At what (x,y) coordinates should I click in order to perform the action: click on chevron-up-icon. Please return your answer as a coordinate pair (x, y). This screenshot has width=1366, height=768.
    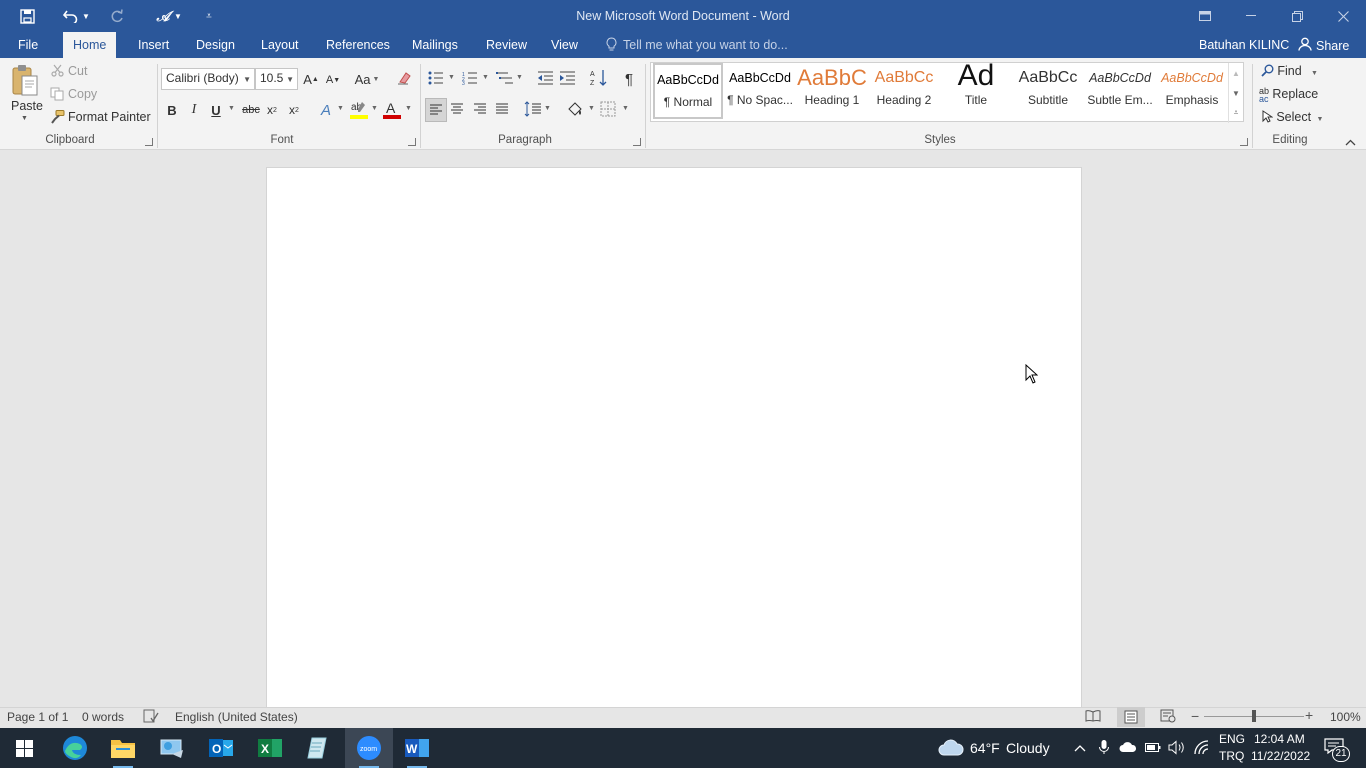
    Looking at the image, I should click on (1080, 749).